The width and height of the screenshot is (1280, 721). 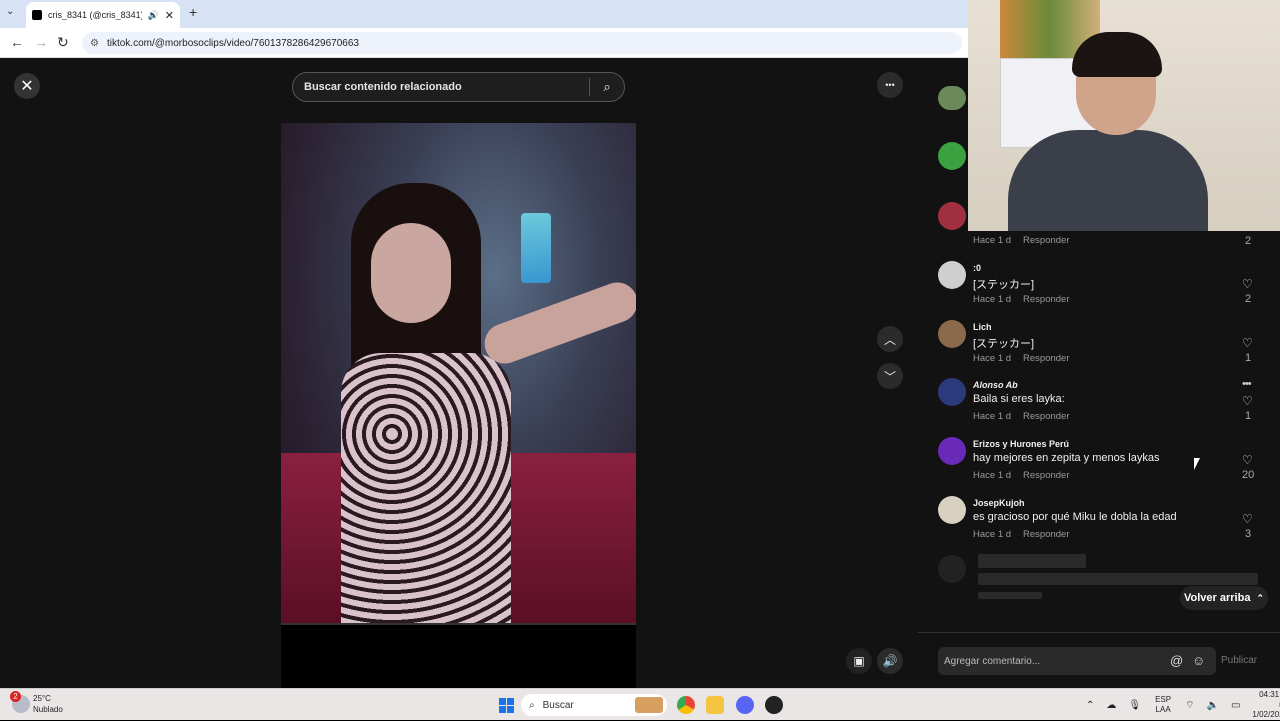 What do you see at coordinates (1090, 705) in the screenshot?
I see `chevron-up-icon: ⌃` at bounding box center [1090, 705].